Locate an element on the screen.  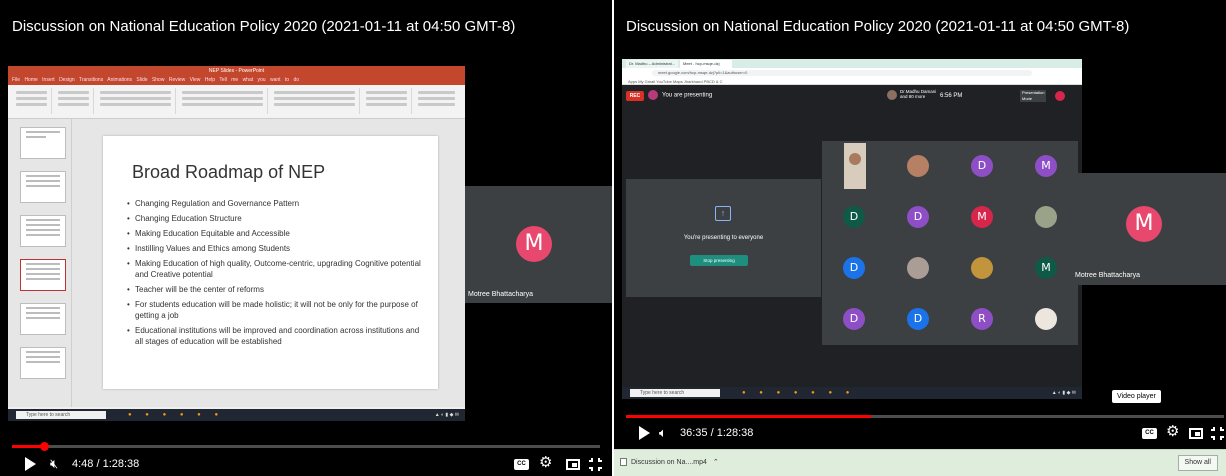
meet-clock: 6:56 PM is located at coordinates (951, 96).